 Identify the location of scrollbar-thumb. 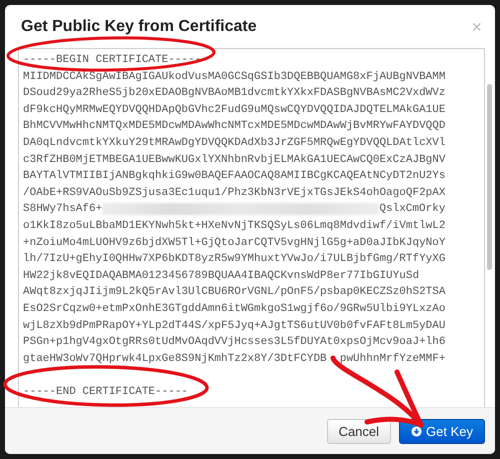
(489, 177).